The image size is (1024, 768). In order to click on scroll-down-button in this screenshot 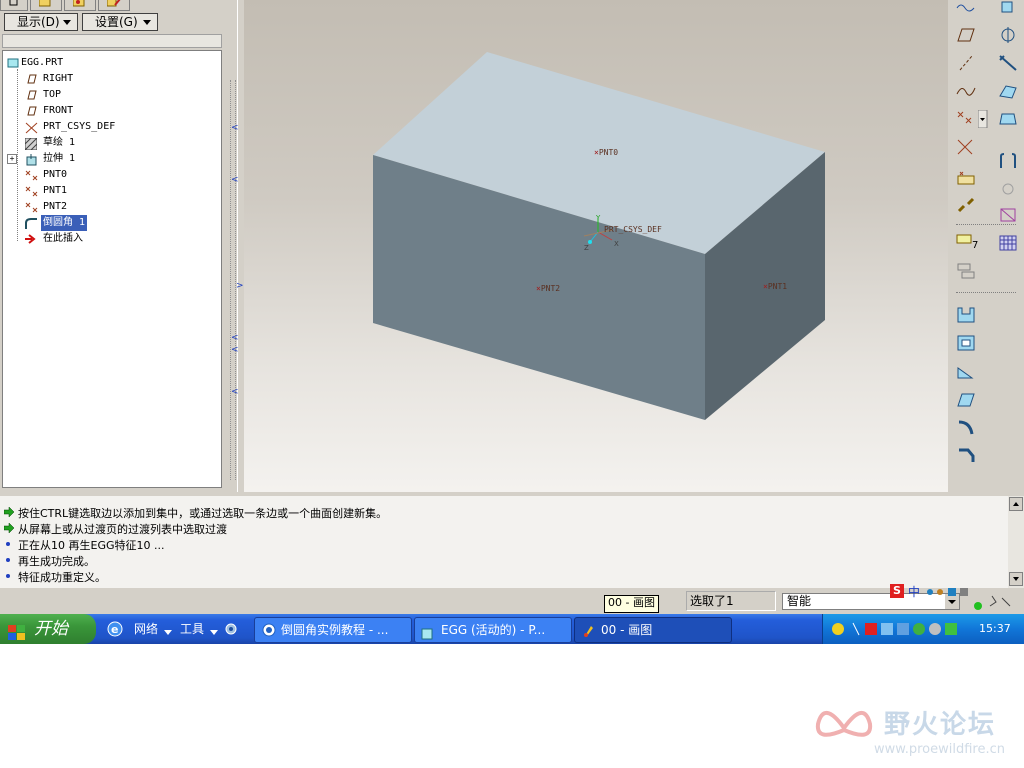, I will do `click(1016, 579)`.